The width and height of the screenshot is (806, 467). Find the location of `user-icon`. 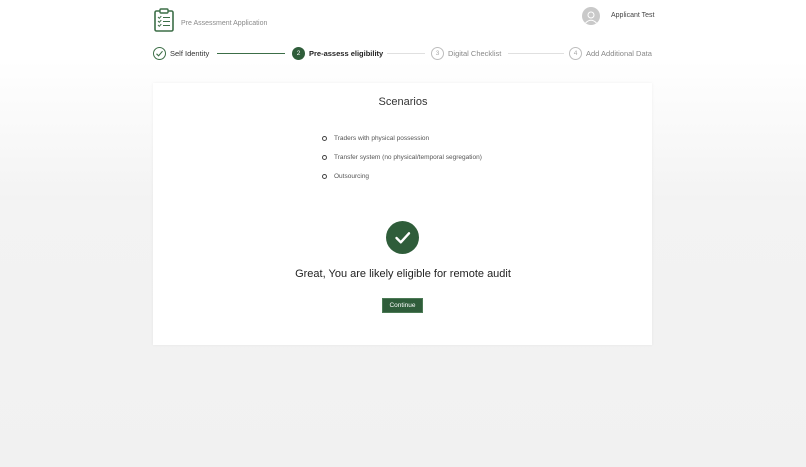

user-icon is located at coordinates (591, 17).